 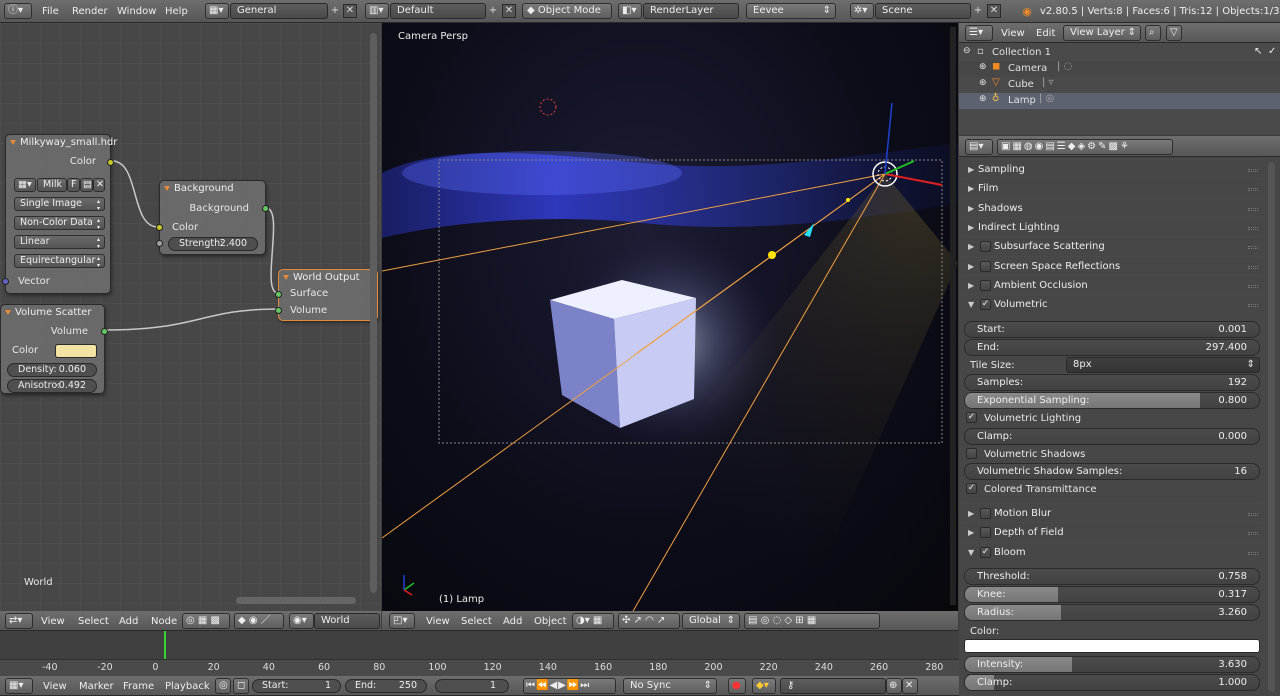 I want to click on timeline-menu-view: View, so click(x=55, y=686).